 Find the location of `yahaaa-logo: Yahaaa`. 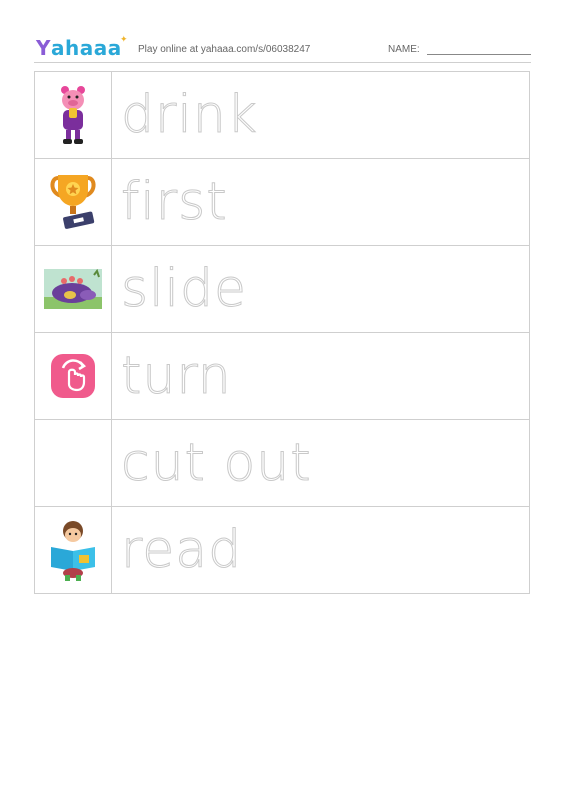

yahaaa-logo: Yahaaa is located at coordinates (79, 47).